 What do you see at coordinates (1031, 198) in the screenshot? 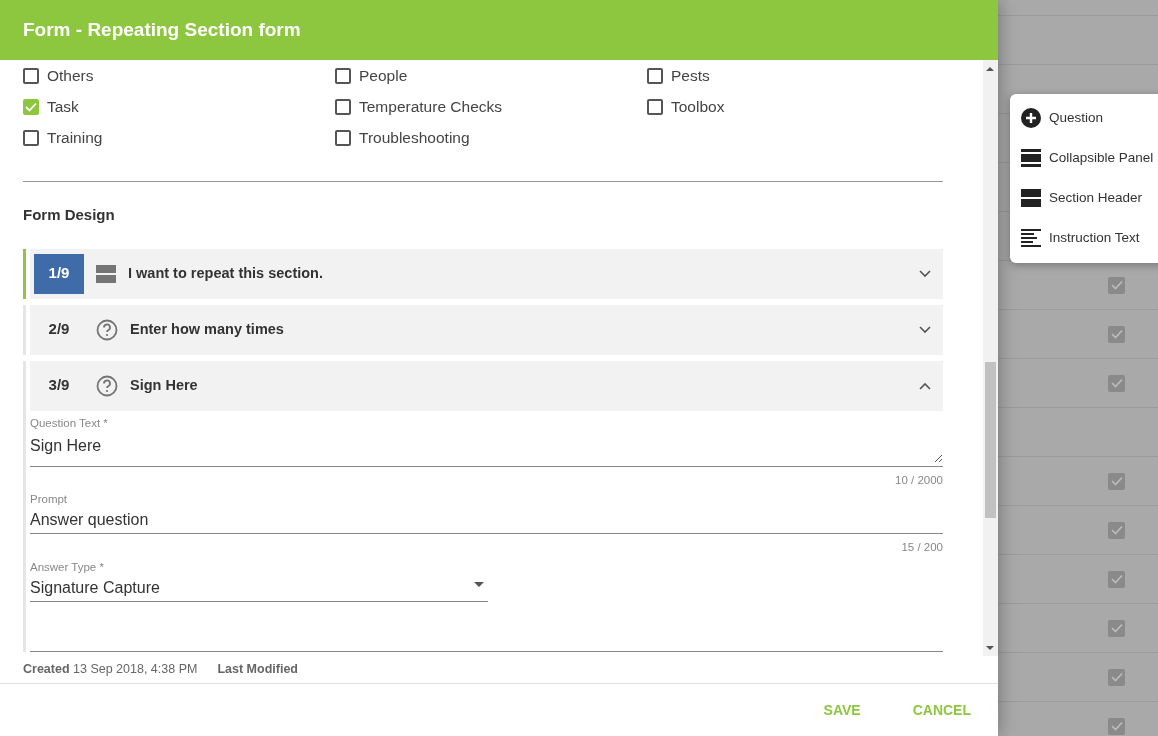
I see `section-header-icon` at bounding box center [1031, 198].